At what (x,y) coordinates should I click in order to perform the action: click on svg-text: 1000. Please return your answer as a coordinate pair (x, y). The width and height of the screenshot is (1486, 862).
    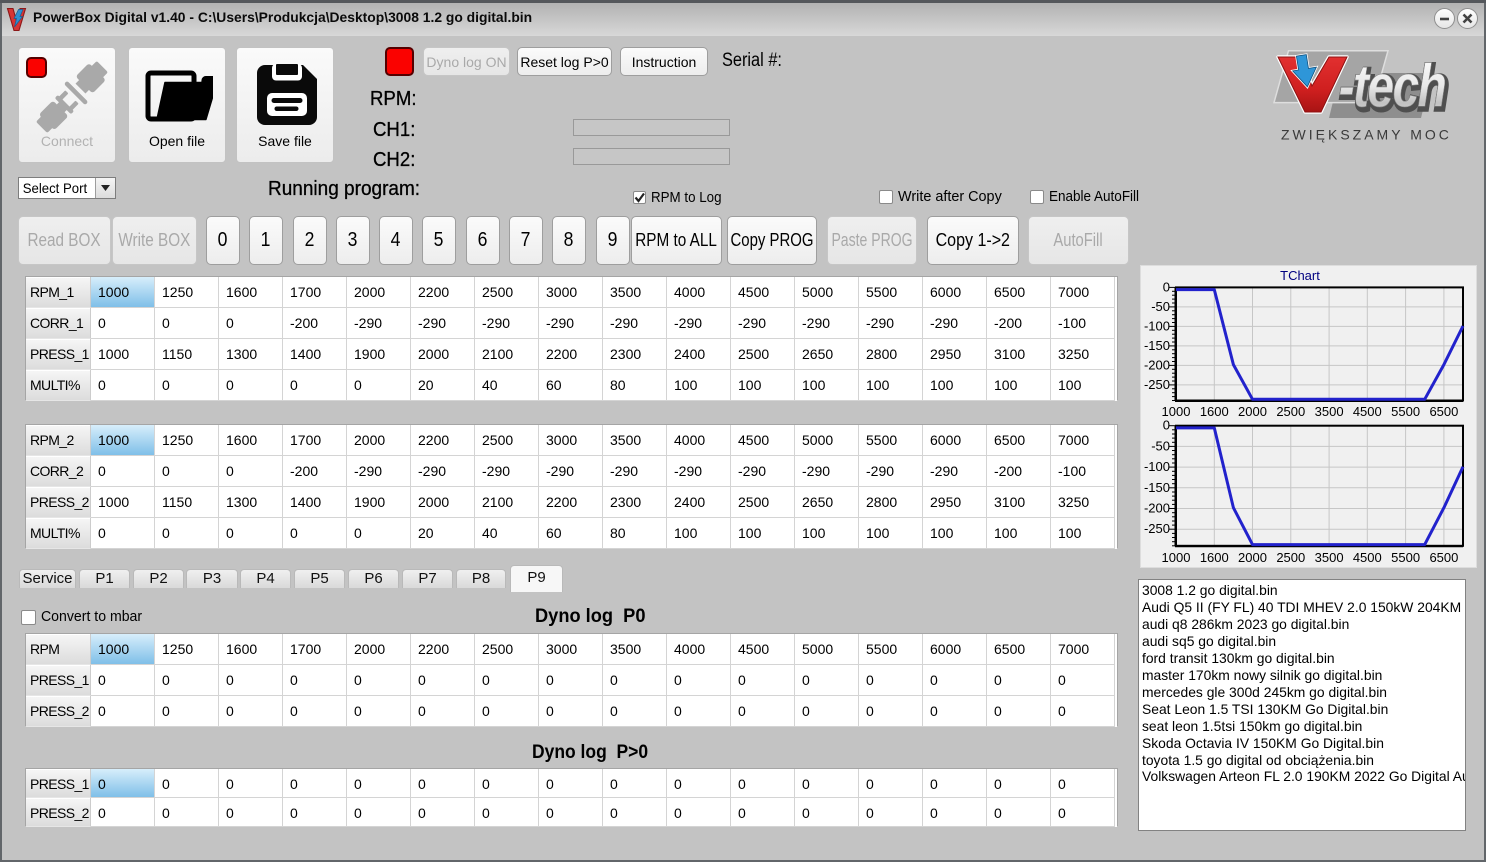
    Looking at the image, I should click on (1176, 557).